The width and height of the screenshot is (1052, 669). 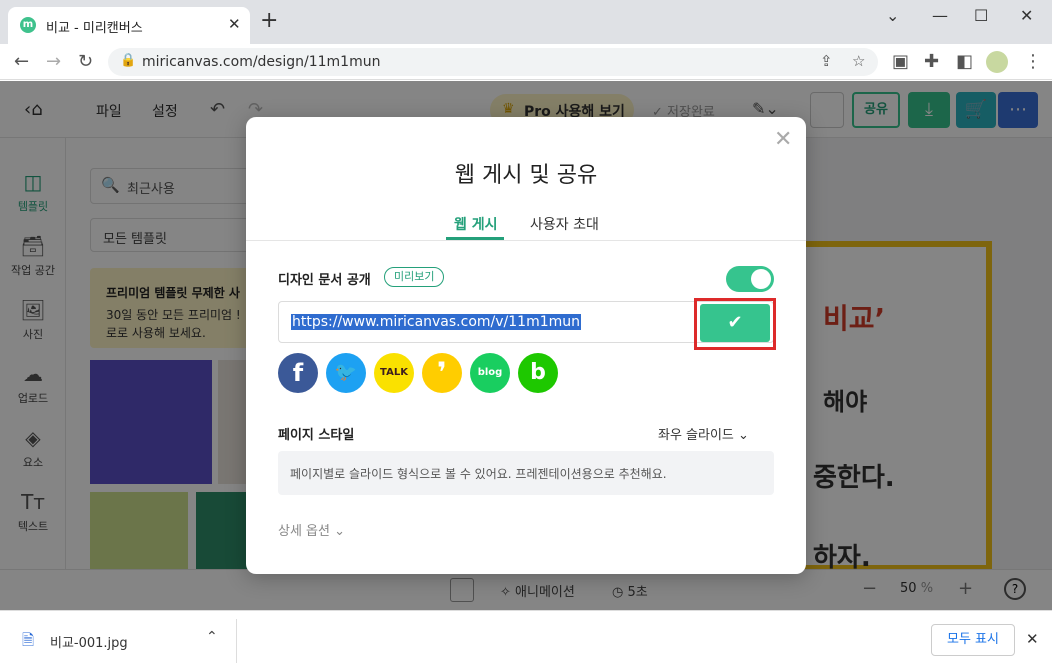 I want to click on page-style-value: 좌우 슬라이드, so click(x=696, y=435).